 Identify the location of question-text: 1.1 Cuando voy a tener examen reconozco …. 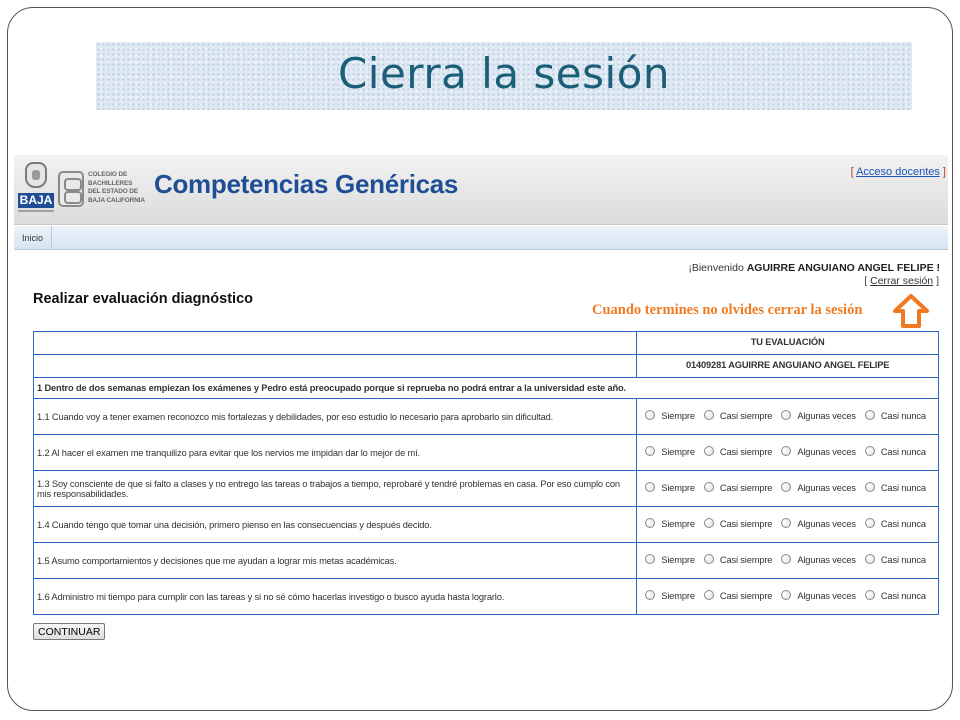
(335, 416).